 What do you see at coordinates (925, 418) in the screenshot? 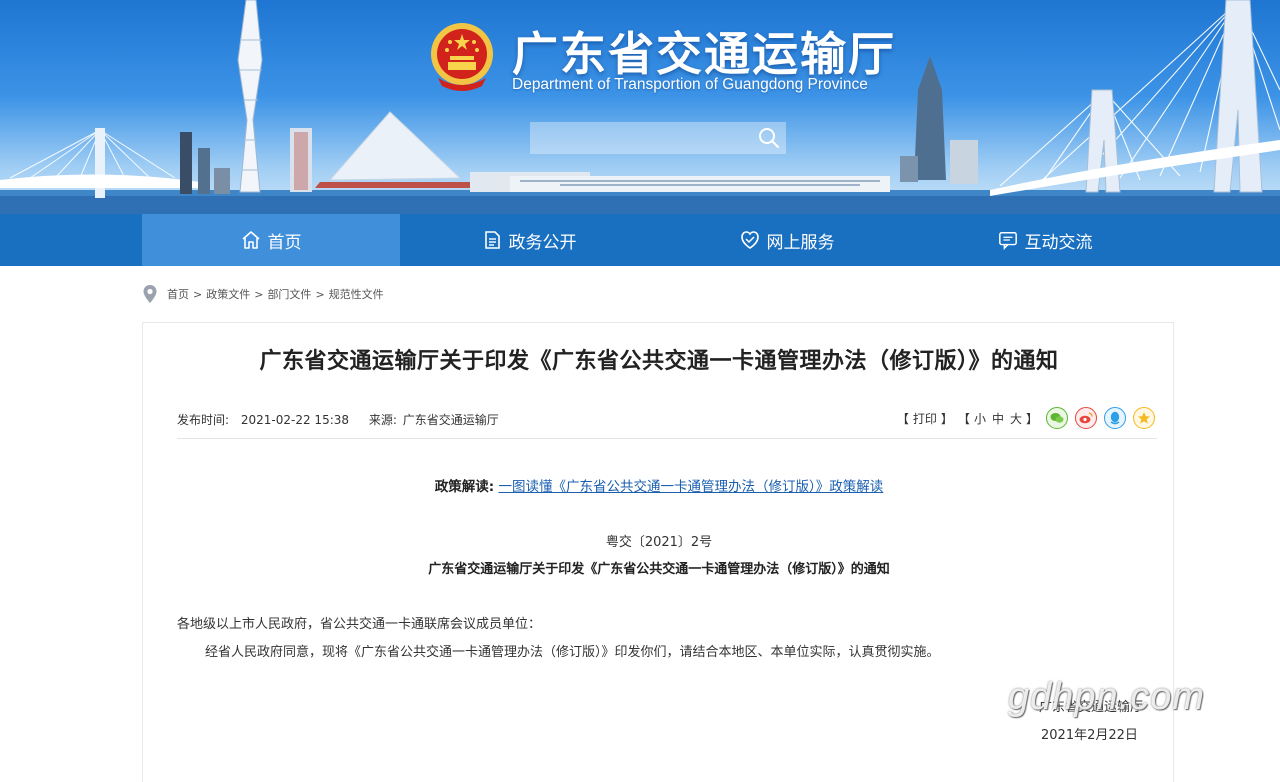
I see `print-button: 打印` at bounding box center [925, 418].